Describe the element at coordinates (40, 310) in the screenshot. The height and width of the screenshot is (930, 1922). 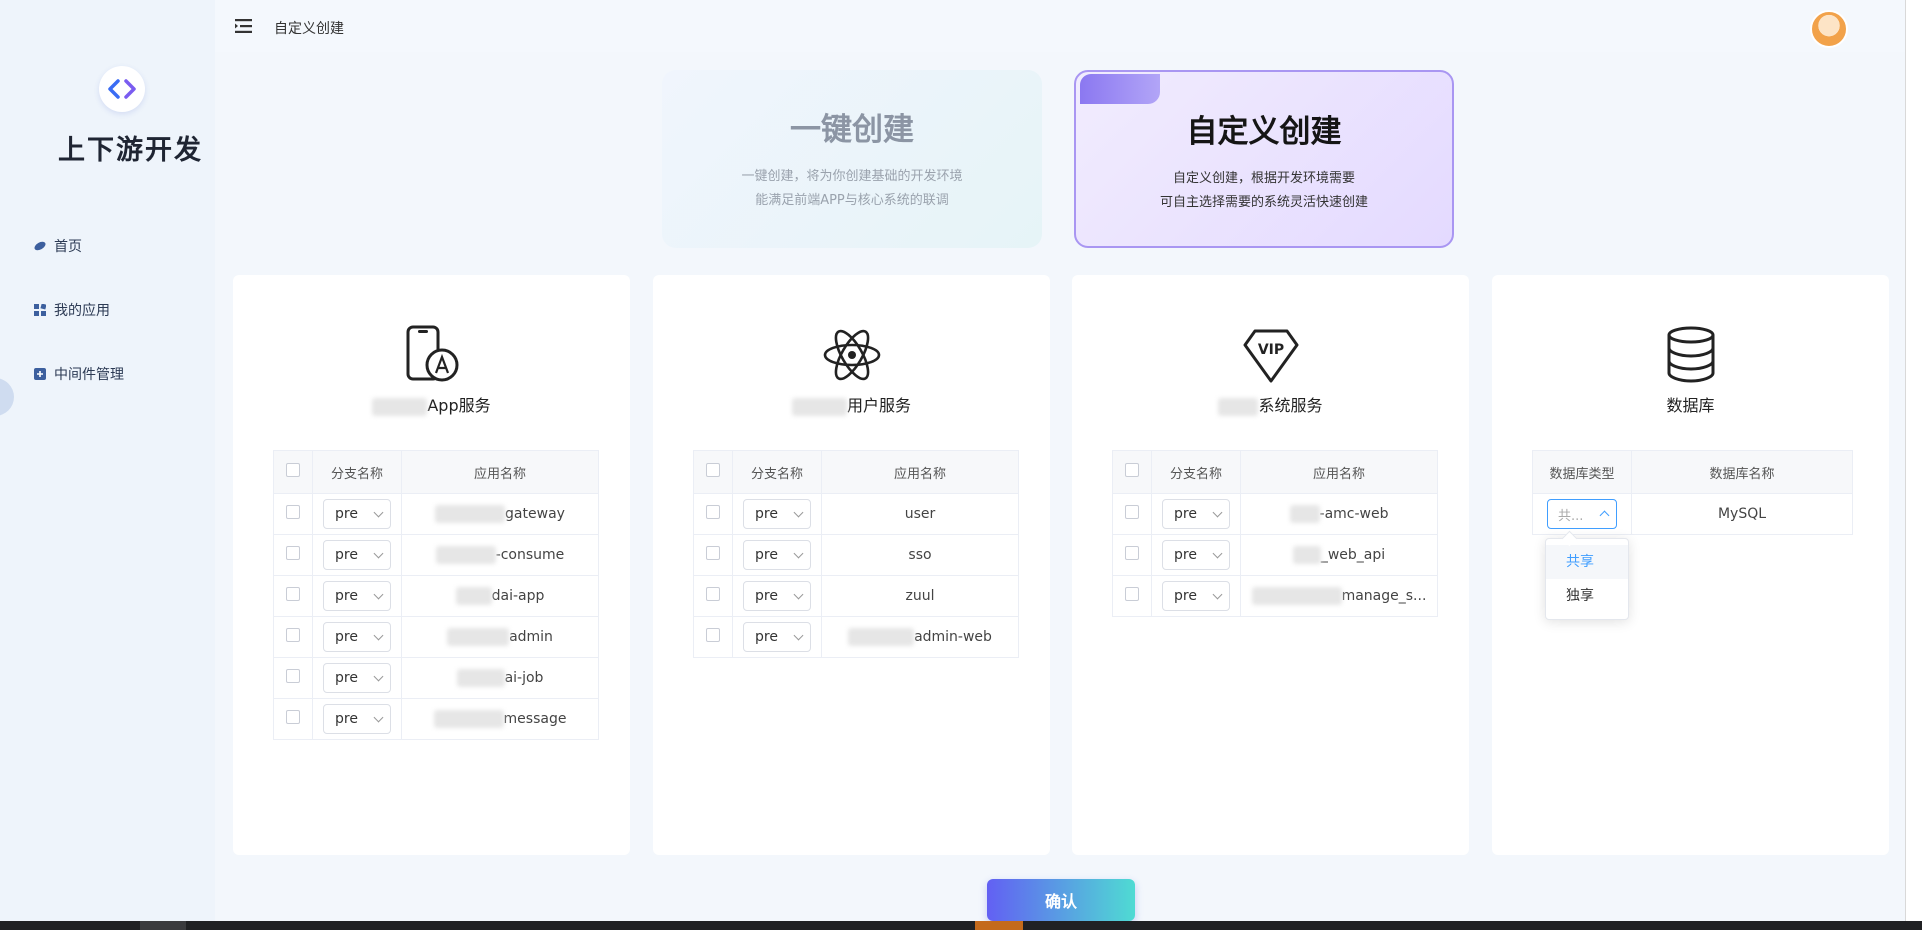
I see `apps-icon` at that location.